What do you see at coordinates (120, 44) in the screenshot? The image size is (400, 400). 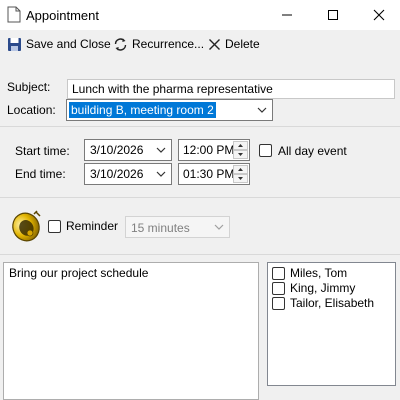 I see `recurrence-icon` at bounding box center [120, 44].